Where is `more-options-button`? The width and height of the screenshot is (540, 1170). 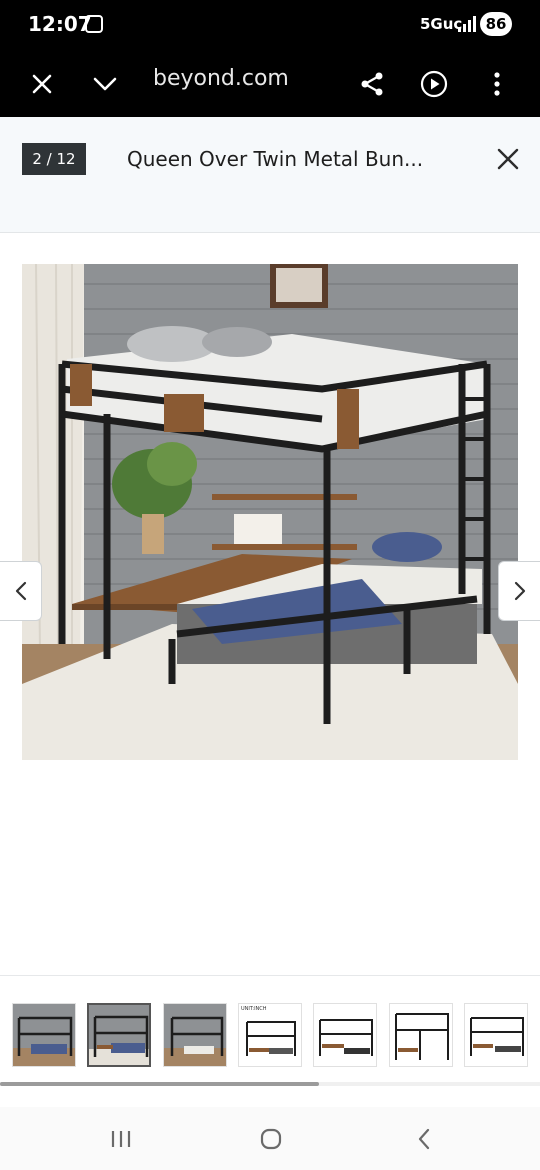 more-options-button is located at coordinates (497, 84).